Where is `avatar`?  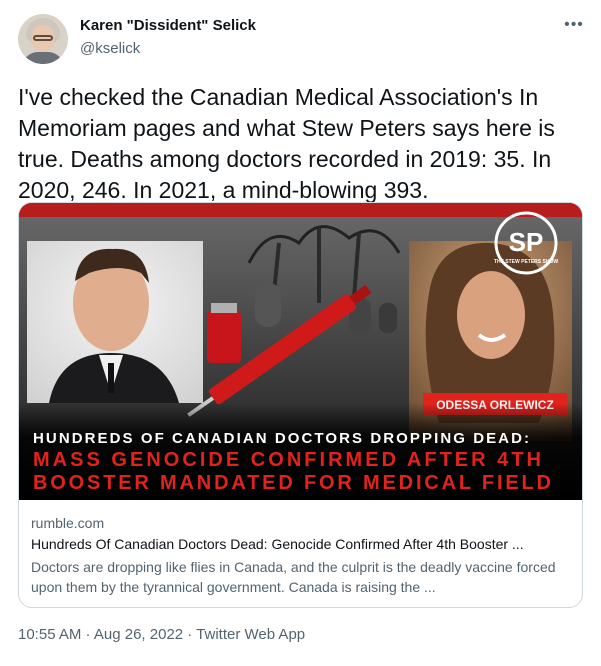 avatar is located at coordinates (43, 39).